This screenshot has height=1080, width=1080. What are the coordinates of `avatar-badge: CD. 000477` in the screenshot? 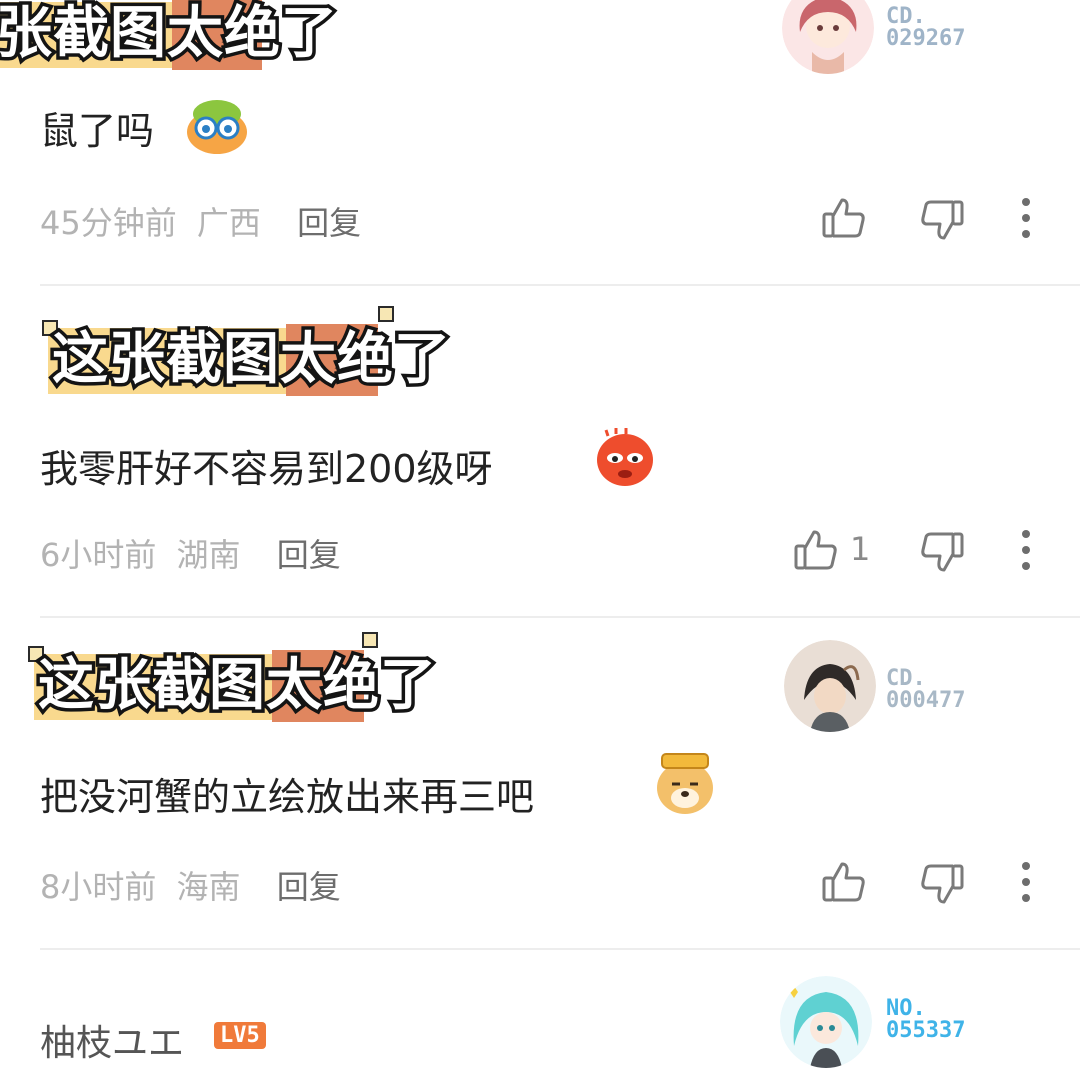 It's located at (925, 690).